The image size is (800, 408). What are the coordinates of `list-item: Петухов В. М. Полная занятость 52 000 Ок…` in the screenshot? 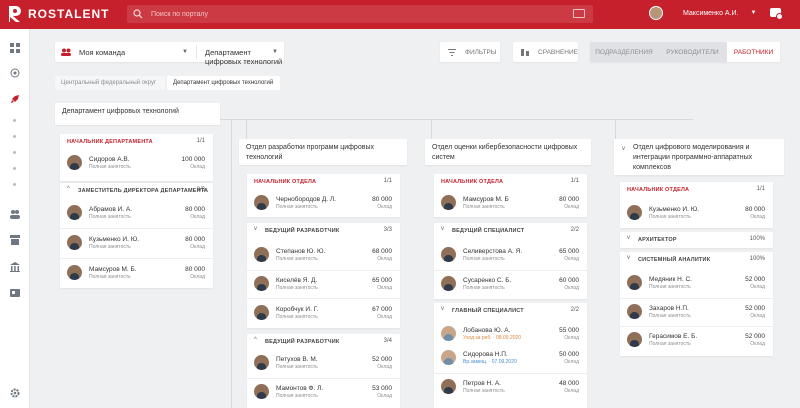 It's located at (323, 364).